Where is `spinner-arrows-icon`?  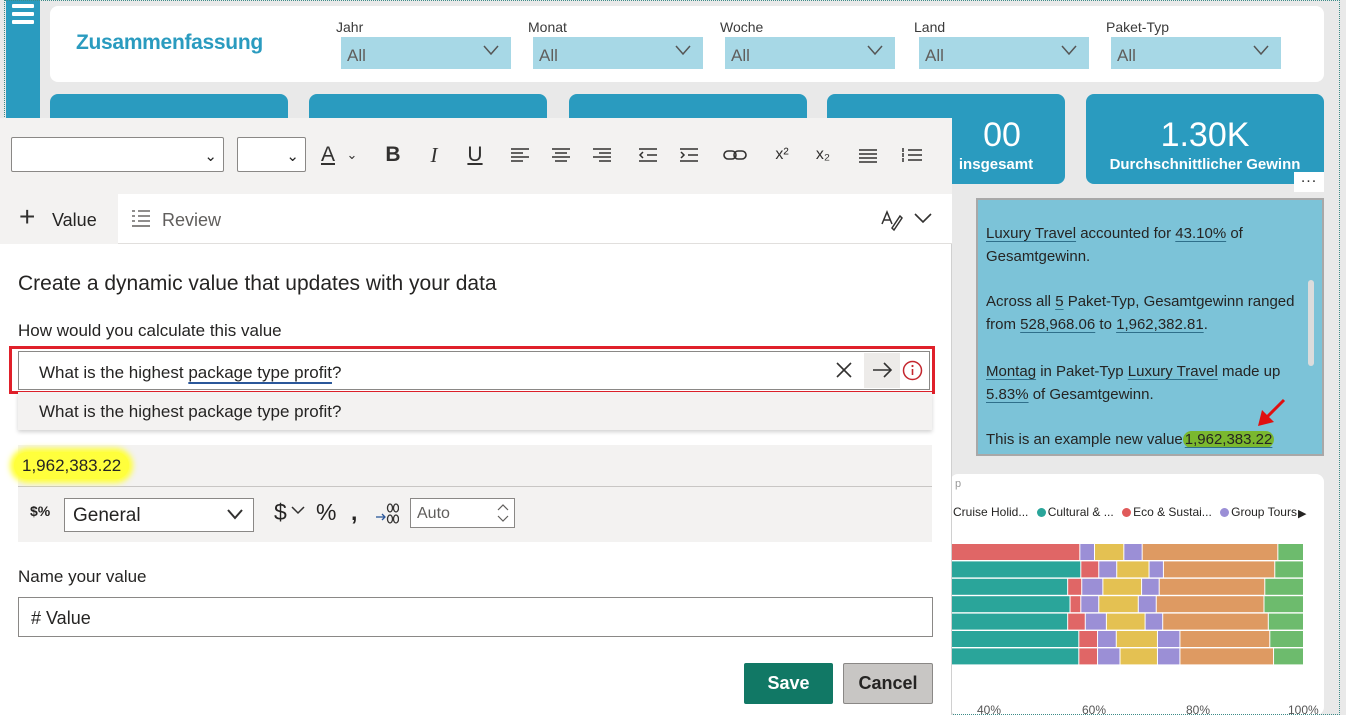
spinner-arrows-icon is located at coordinates (503, 513).